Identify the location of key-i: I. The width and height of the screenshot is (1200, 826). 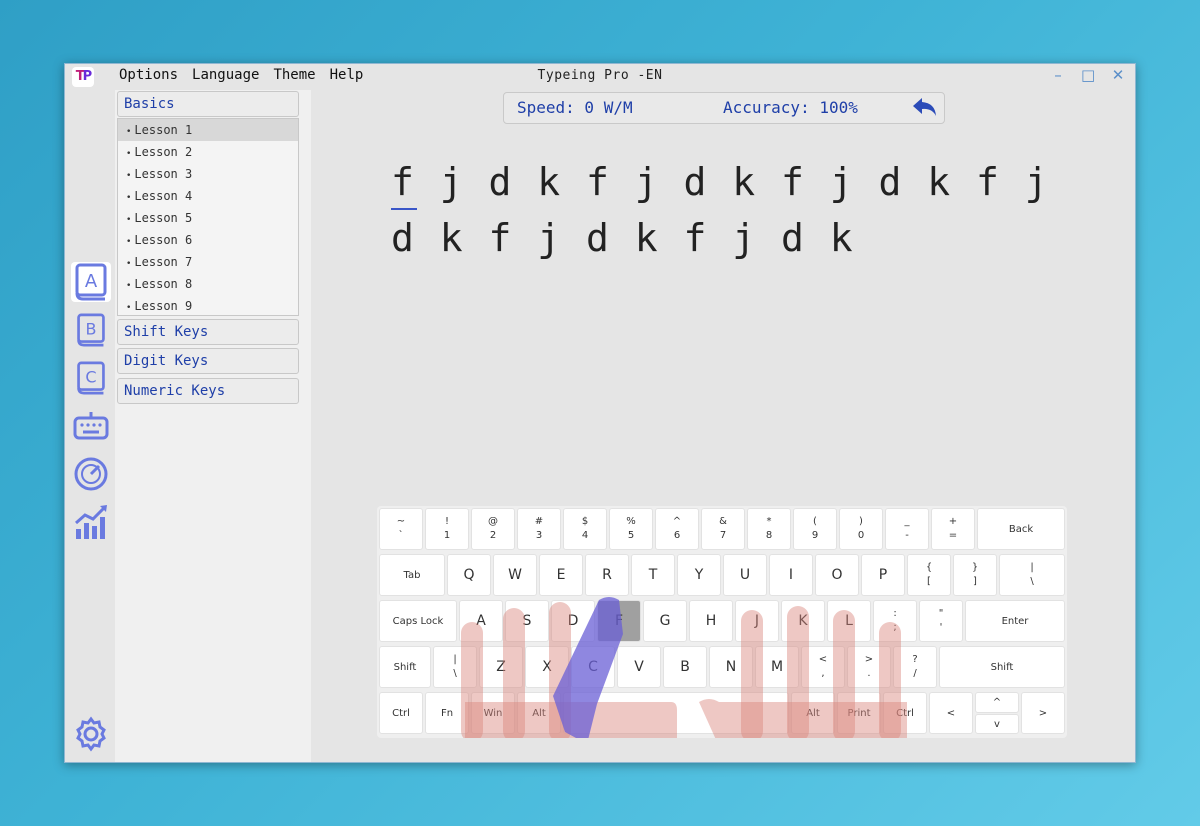
(791, 575).